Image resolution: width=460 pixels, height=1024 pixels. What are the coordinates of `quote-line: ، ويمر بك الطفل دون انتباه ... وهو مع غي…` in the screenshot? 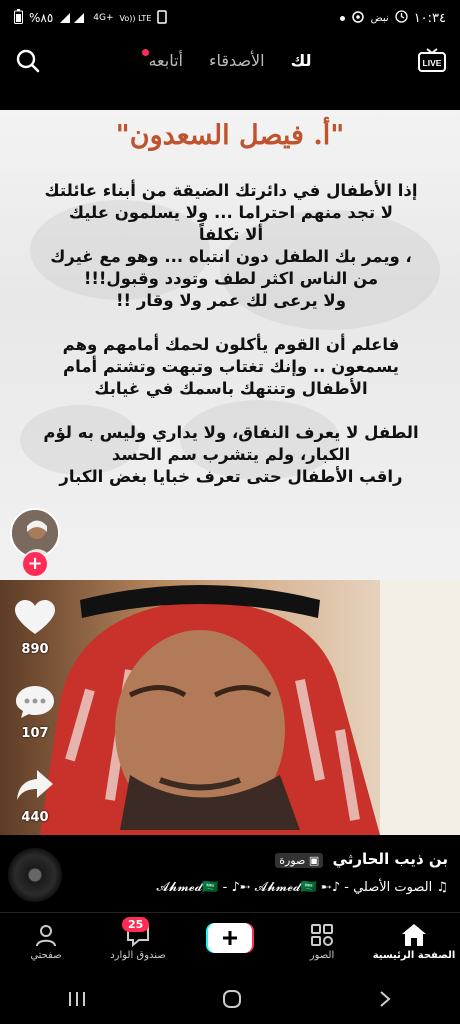 It's located at (231, 256).